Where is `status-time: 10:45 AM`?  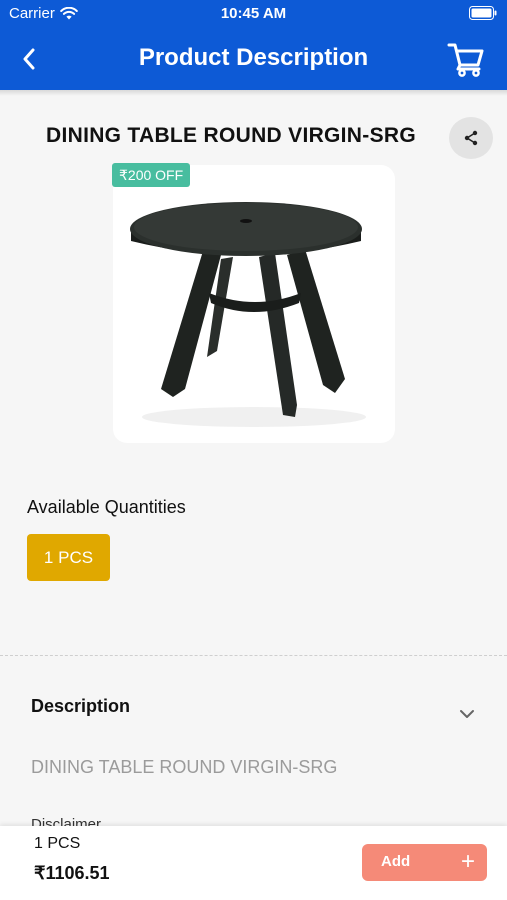
status-time: 10:45 AM is located at coordinates (253, 13).